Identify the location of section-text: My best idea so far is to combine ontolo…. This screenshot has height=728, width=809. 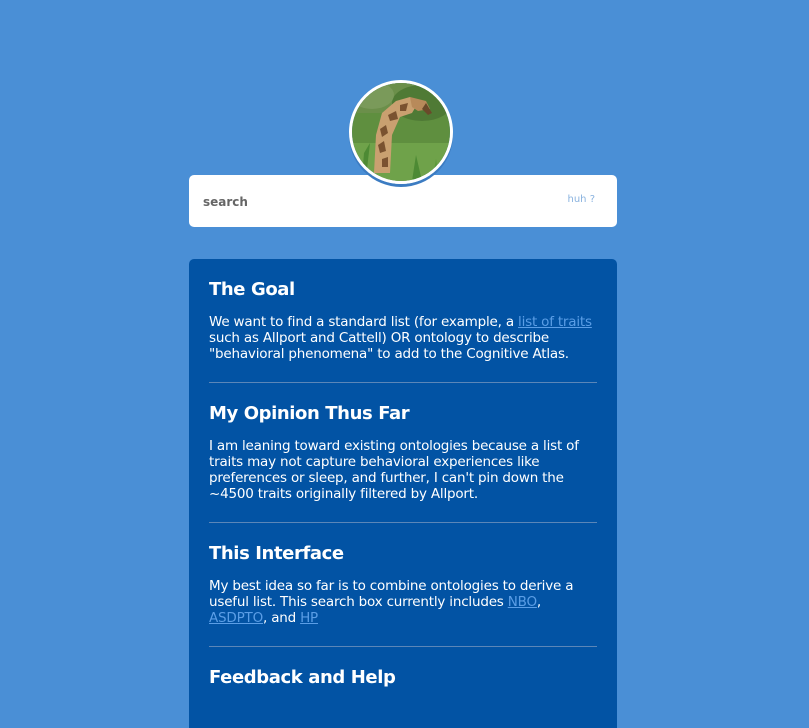
(403, 602).